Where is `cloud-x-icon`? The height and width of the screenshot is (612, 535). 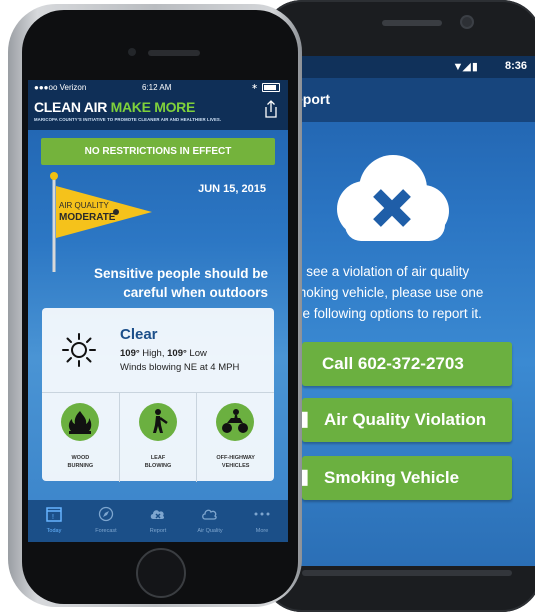
cloud-x-icon is located at coordinates (393, 198).